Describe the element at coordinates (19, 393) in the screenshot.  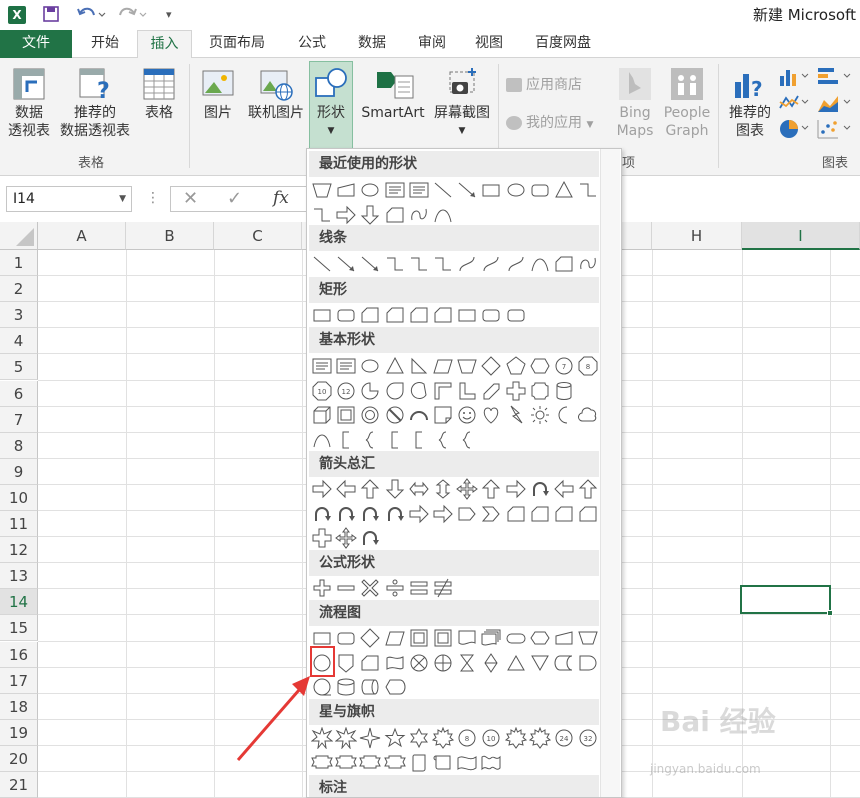
I see `row-header-6: 6` at that location.